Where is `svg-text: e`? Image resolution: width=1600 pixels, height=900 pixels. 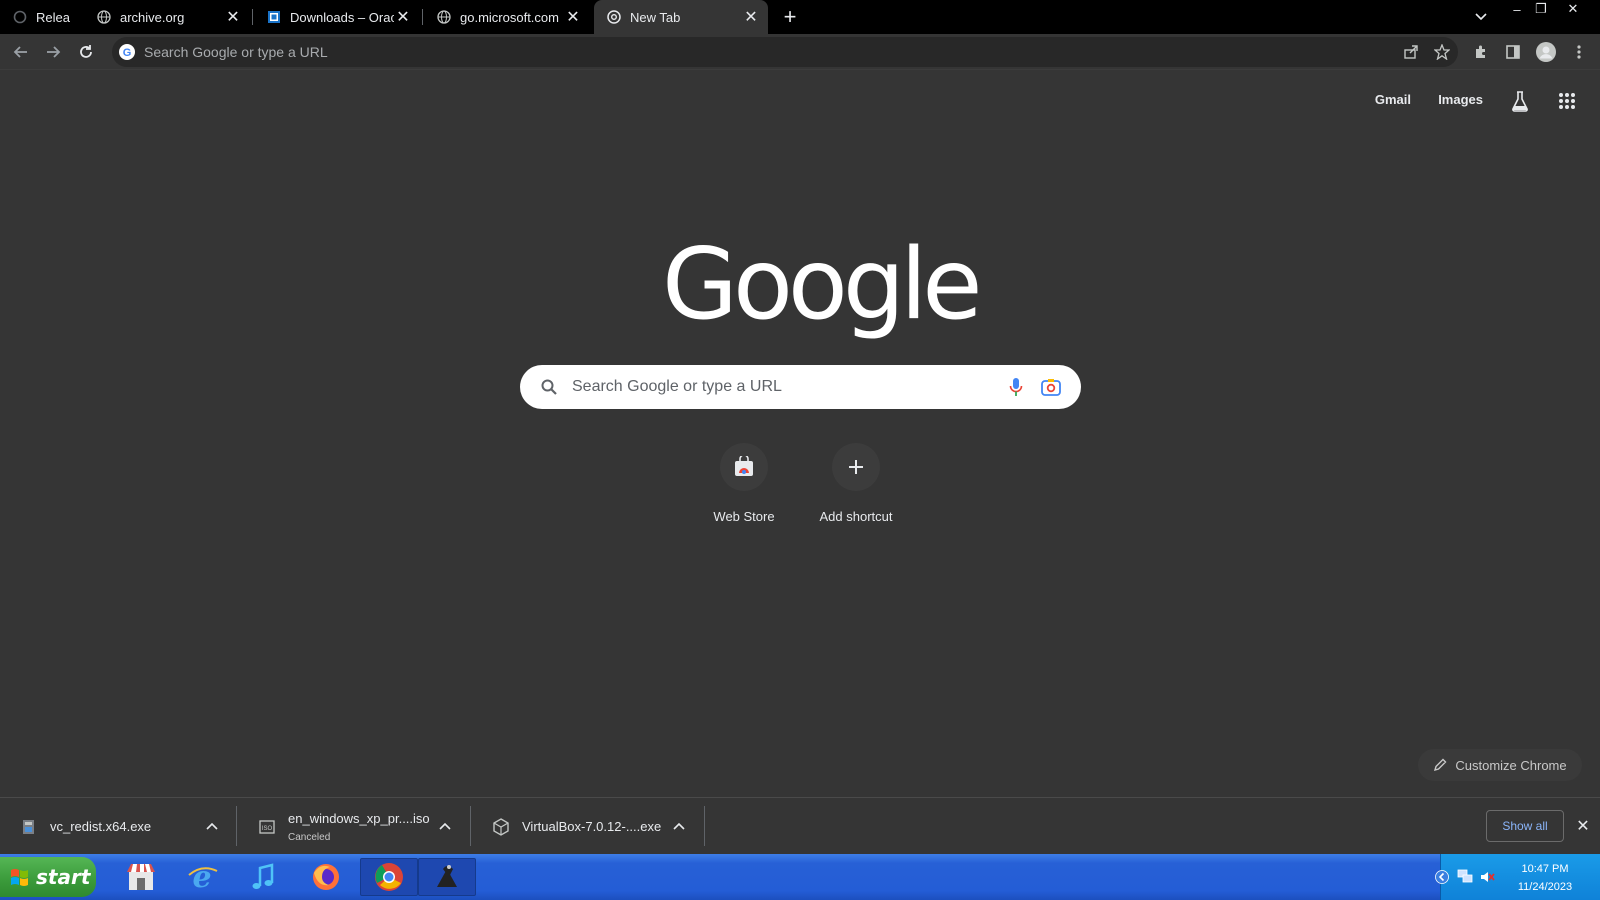
svg-text: e is located at coordinates (201, 877).